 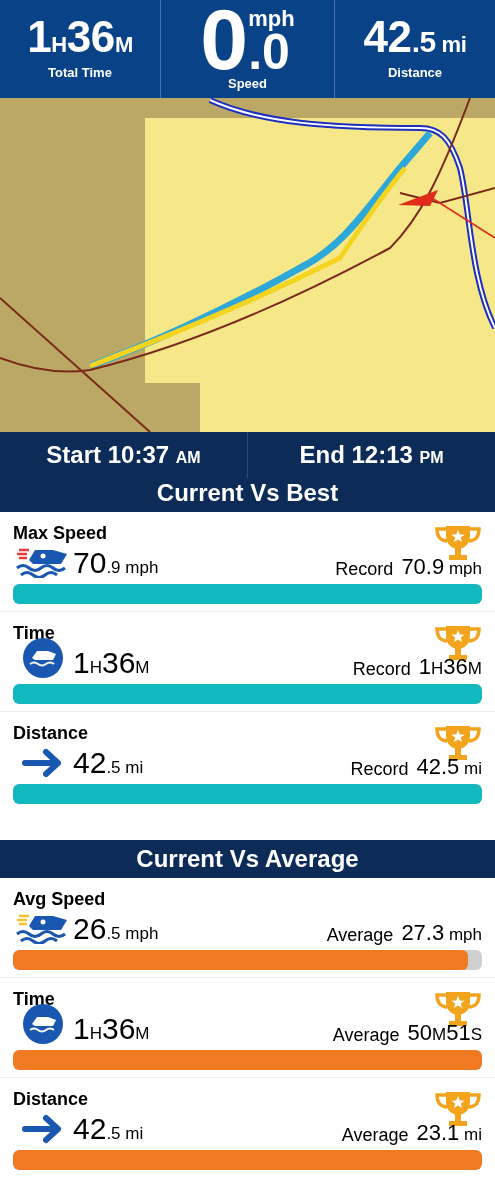 I want to click on stat-label: Distance, so click(x=415, y=73).